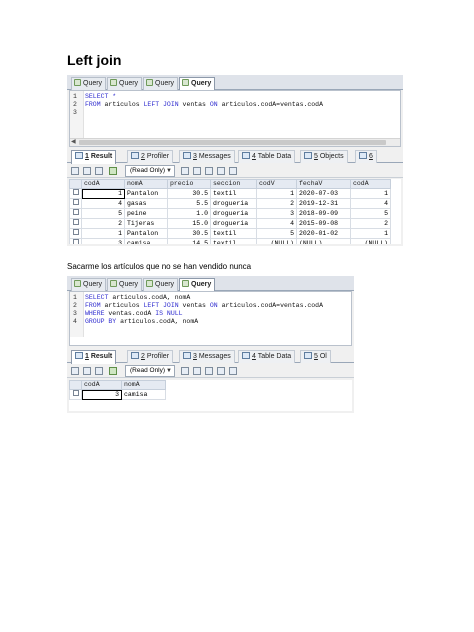 The width and height of the screenshot is (474, 632). What do you see at coordinates (210, 395) in the screenshot?
I see `result-grid: codA nomA 3 camisa` at bounding box center [210, 395].